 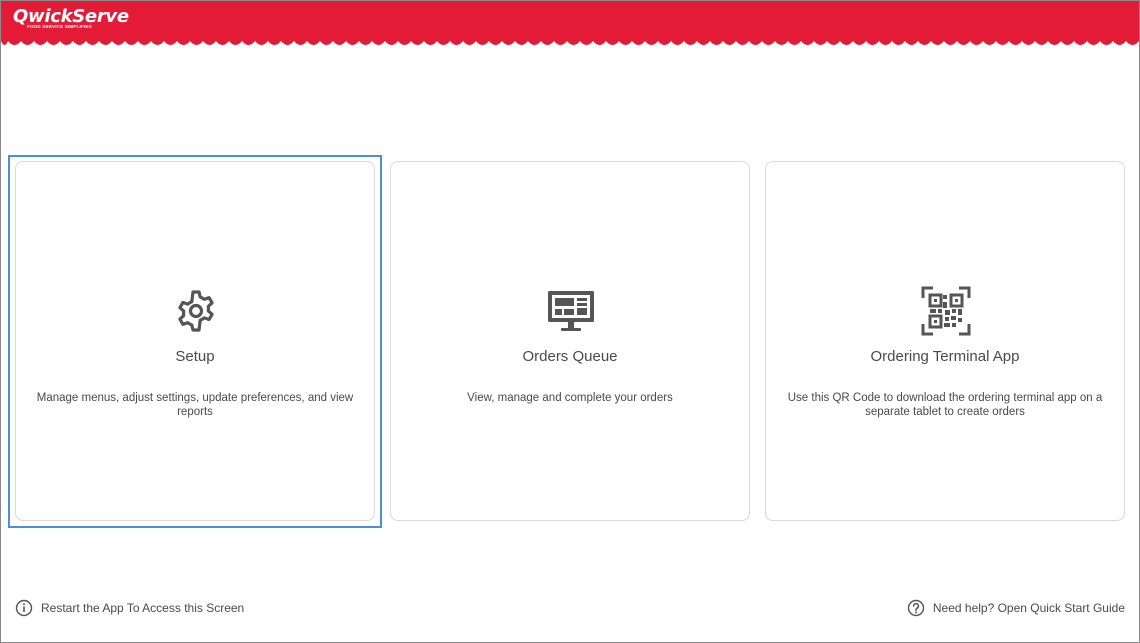 What do you see at coordinates (195, 356) in the screenshot?
I see `setup-card-title: Setup` at bounding box center [195, 356].